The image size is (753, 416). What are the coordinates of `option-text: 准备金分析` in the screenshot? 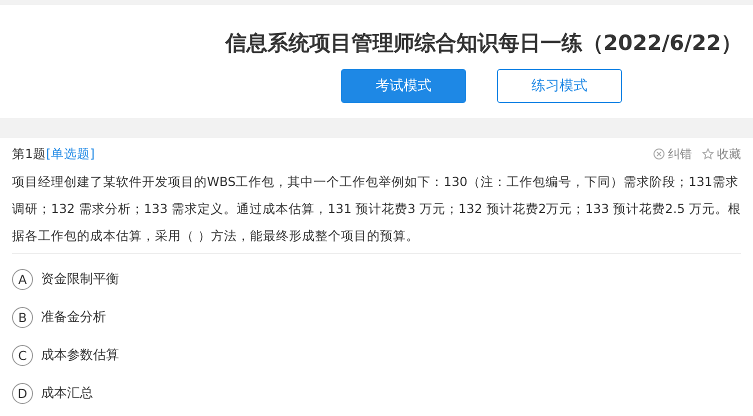 It's located at (73, 317).